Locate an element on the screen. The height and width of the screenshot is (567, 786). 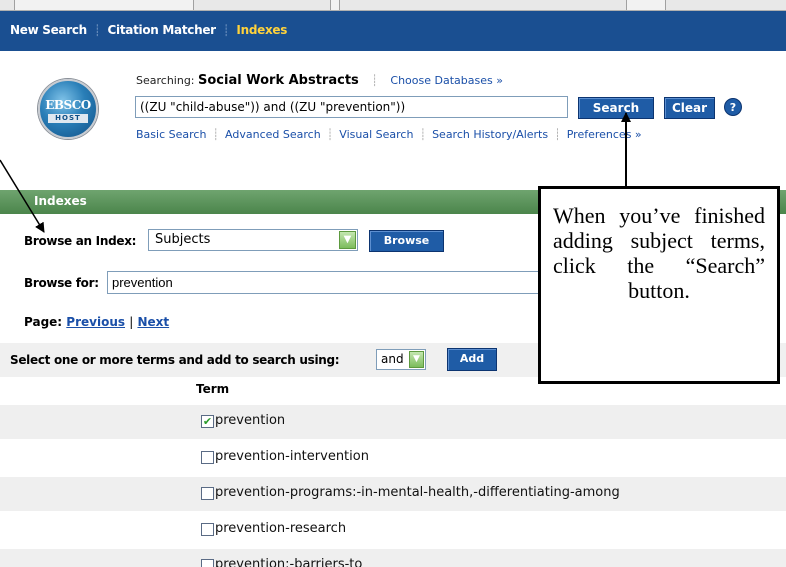
previous-link: Previous is located at coordinates (95, 322).